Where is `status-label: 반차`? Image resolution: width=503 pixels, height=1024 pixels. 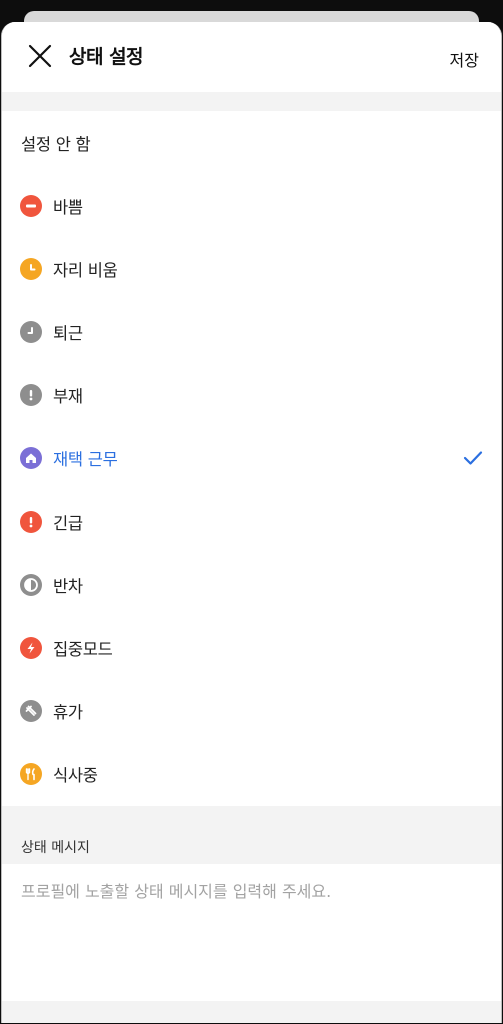 status-label: 반차 is located at coordinates (68, 586).